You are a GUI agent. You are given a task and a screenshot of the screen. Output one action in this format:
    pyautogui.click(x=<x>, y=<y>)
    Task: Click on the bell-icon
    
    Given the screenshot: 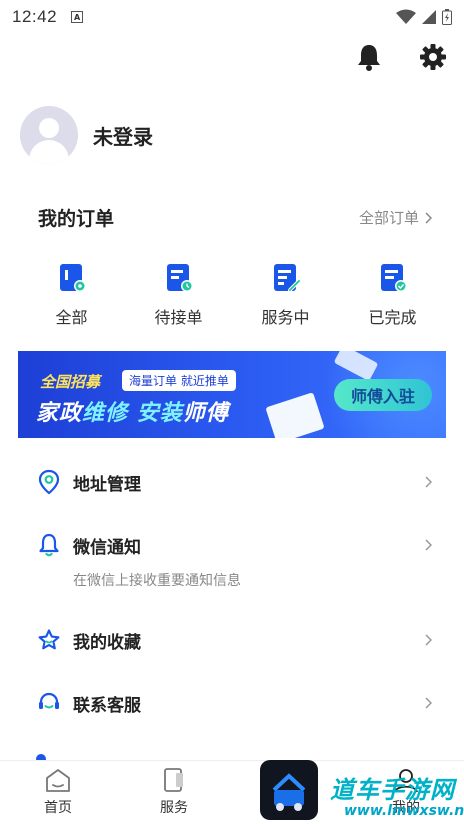 What is the action you would take?
    pyautogui.click(x=369, y=58)
    